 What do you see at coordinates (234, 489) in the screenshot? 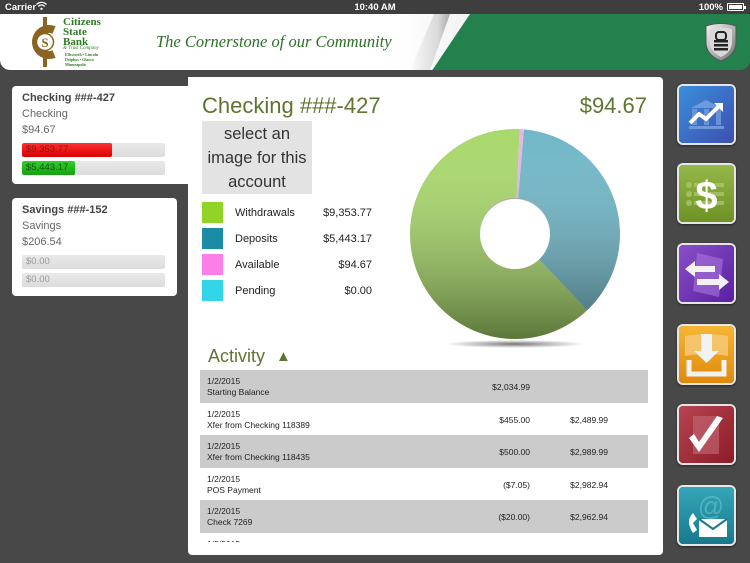
I see `activity-description: POS Payment` at bounding box center [234, 489].